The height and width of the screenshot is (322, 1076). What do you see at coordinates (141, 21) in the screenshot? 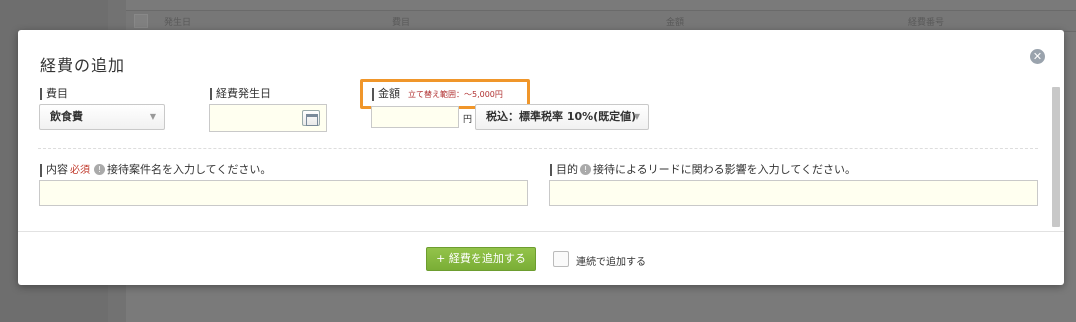
I see `background-select-all-checkbox` at bounding box center [141, 21].